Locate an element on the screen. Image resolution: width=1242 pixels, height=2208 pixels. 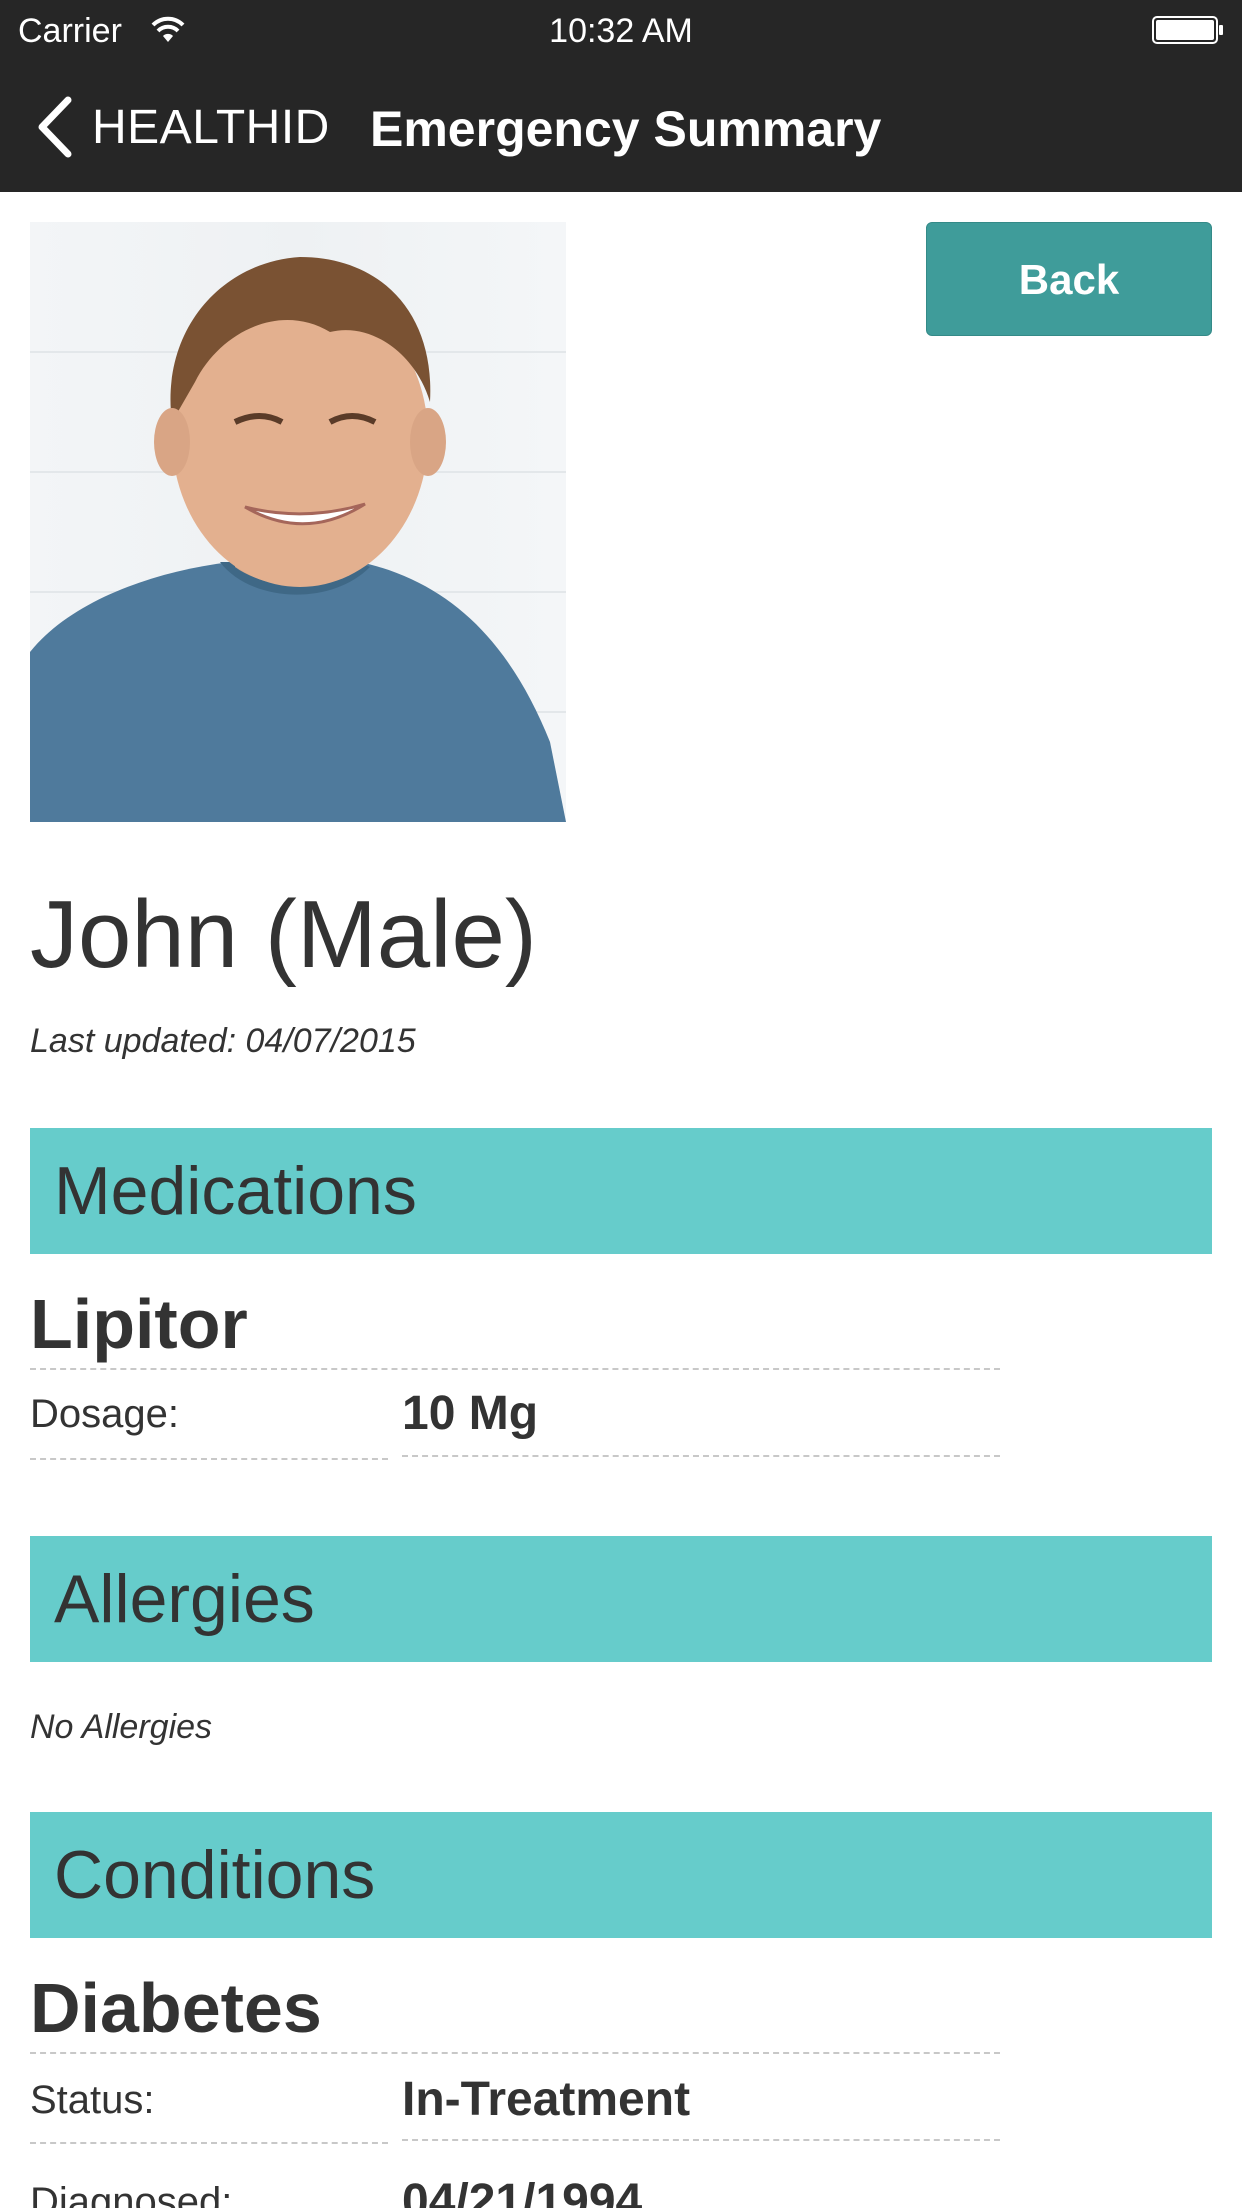
person-avatar-image is located at coordinates (298, 539).